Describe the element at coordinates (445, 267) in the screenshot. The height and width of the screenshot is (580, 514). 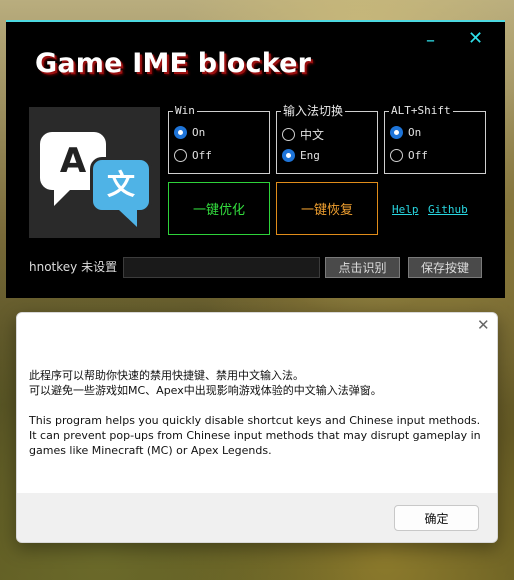
I see `save-key-button: 保存按键` at that location.